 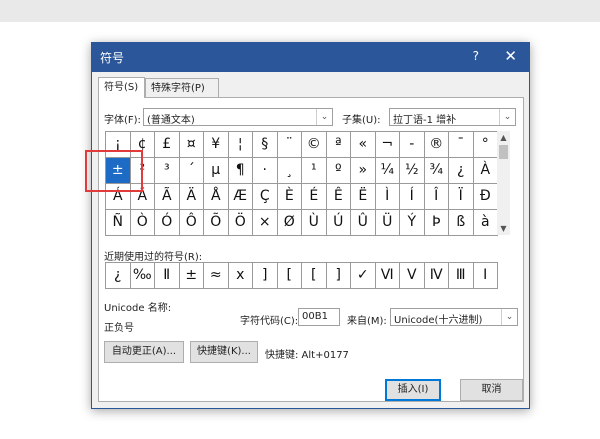 What do you see at coordinates (363, 276) in the screenshot?
I see `recent-symbol-cell: ✓` at bounding box center [363, 276].